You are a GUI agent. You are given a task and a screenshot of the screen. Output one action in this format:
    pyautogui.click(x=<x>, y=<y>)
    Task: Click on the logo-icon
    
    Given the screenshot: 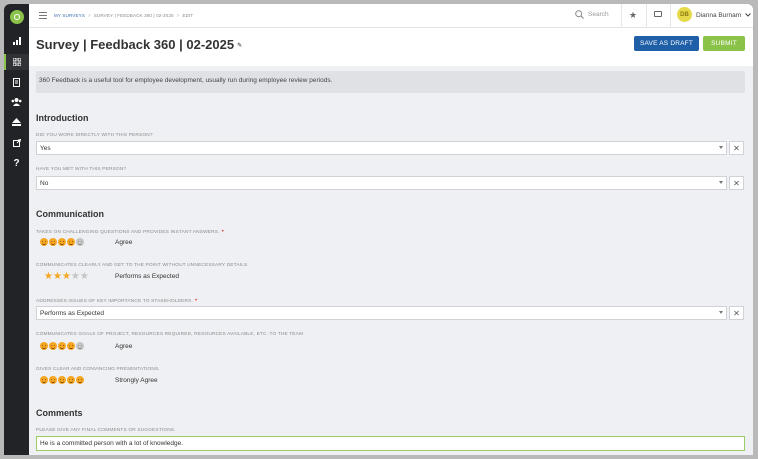 What is the action you would take?
    pyautogui.click(x=17, y=17)
    